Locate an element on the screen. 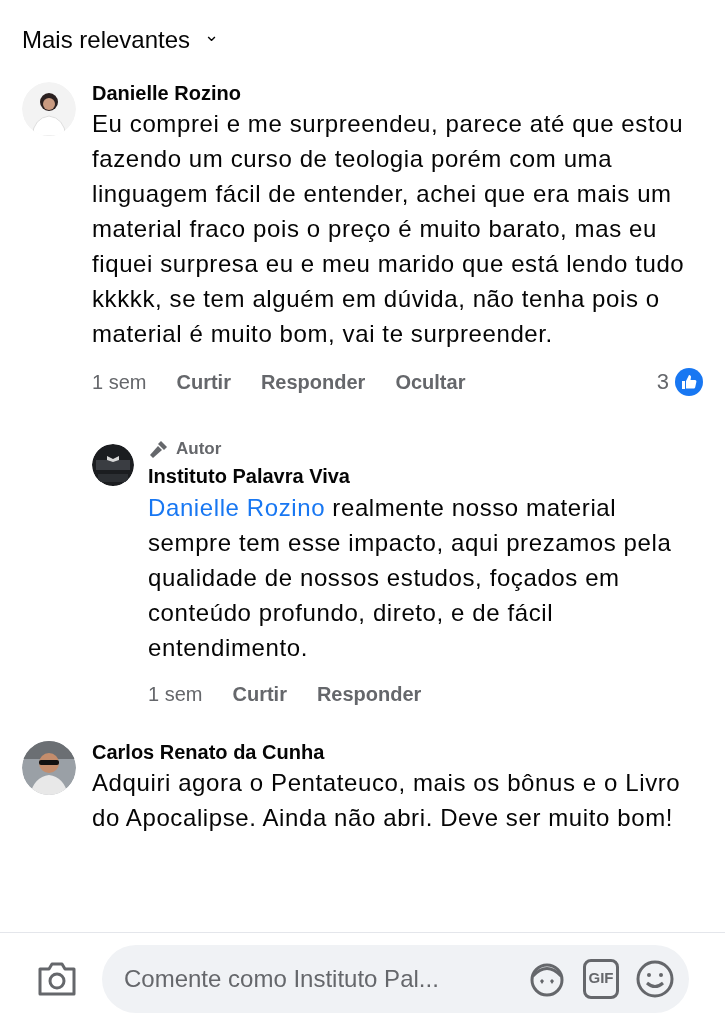  comment-field: Comente como Instituto Pal... GIF is located at coordinates (395, 978).